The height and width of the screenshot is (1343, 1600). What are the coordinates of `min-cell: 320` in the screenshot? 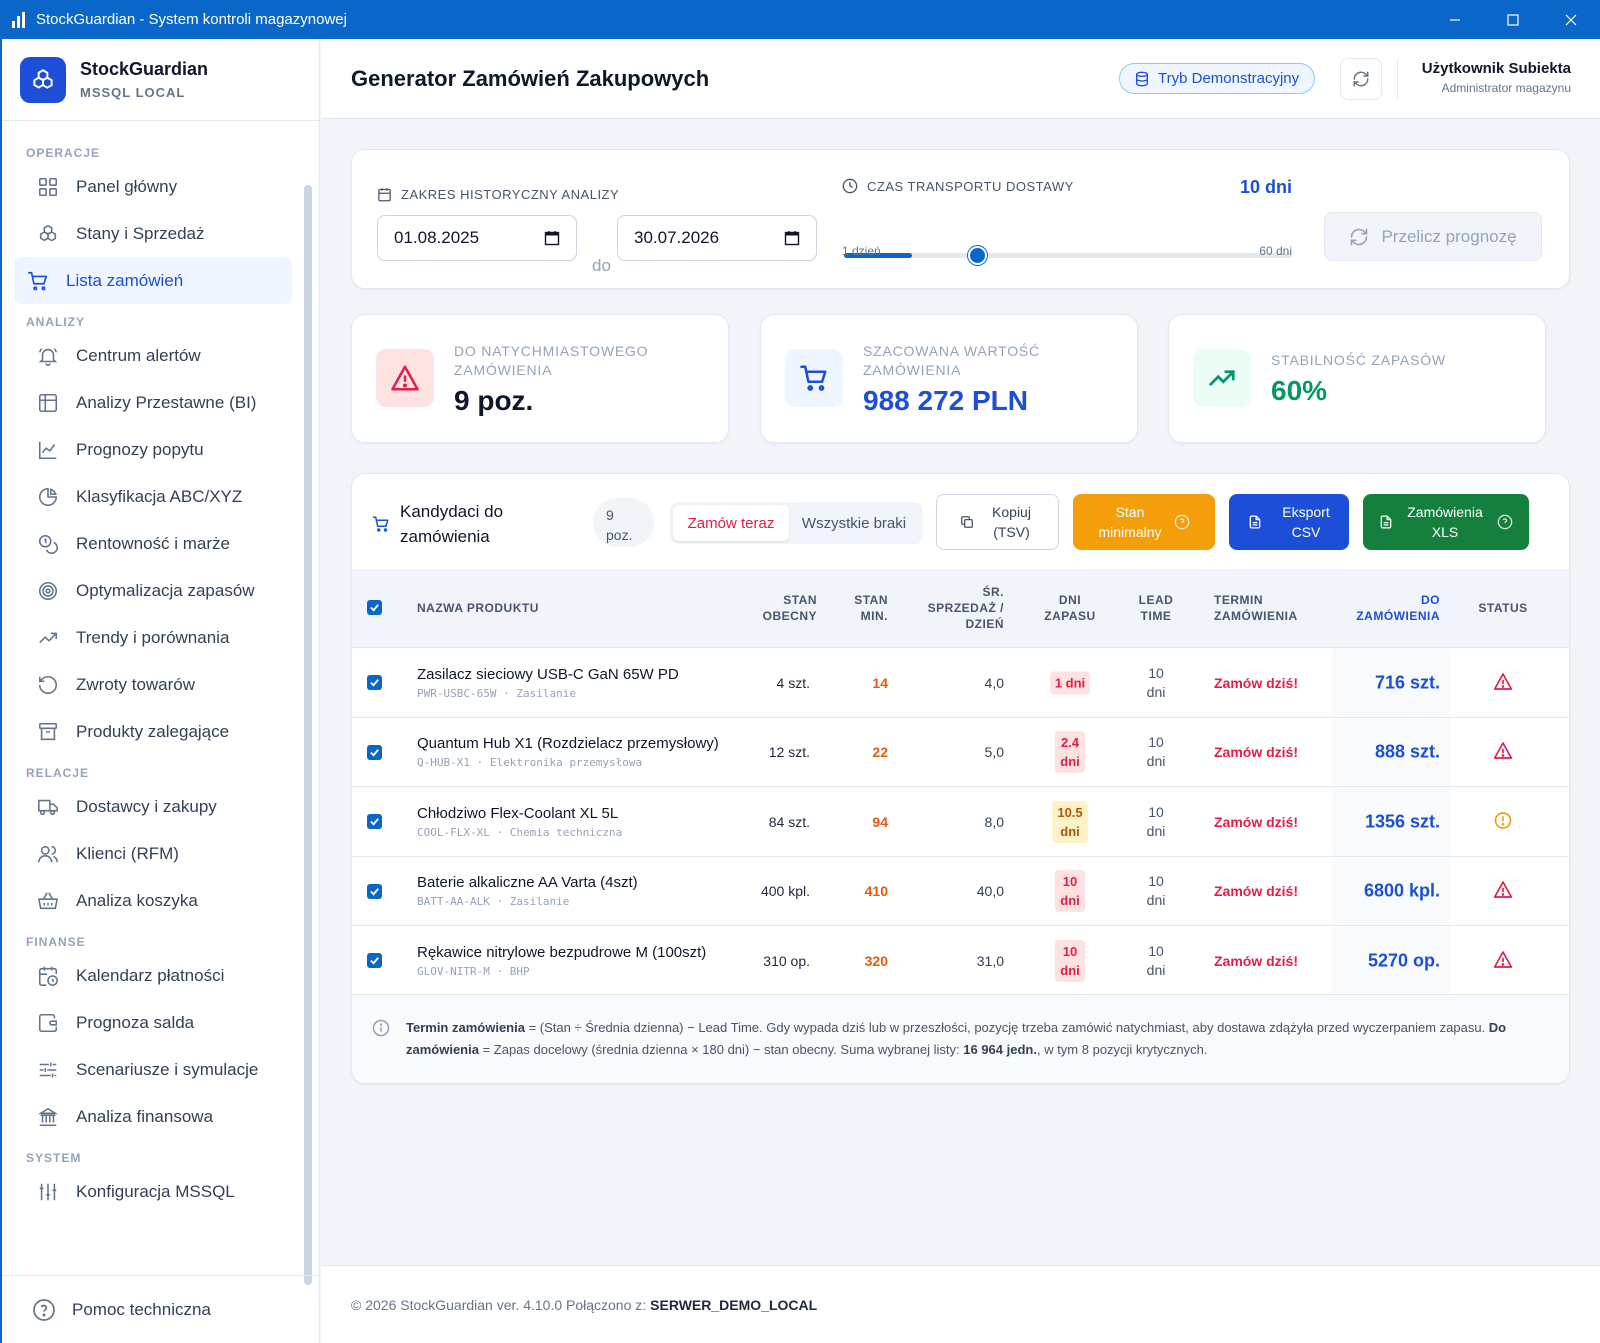 It's located at (876, 960).